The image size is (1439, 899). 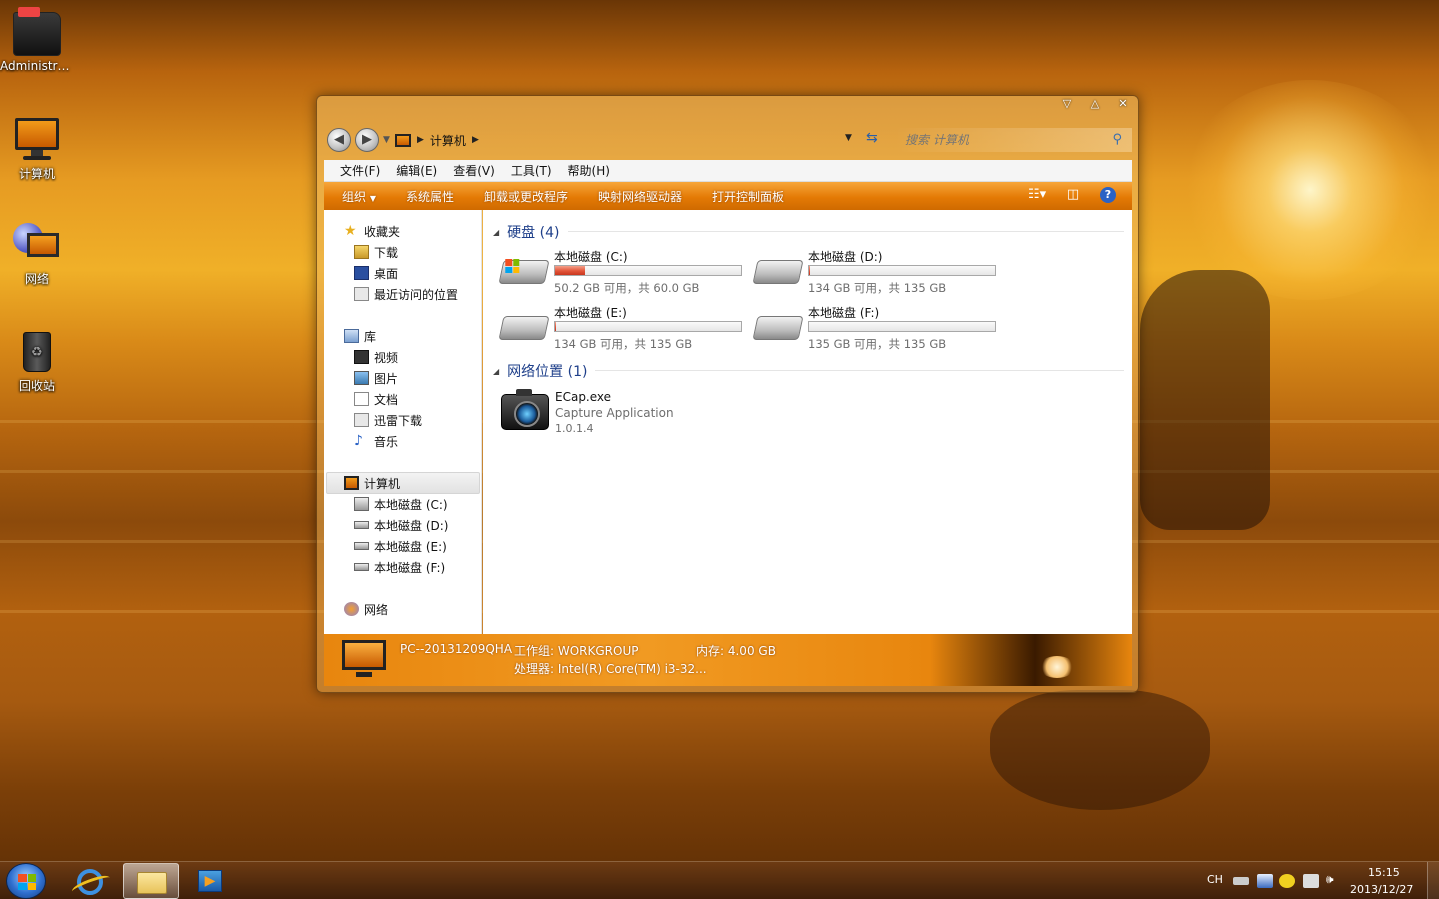 What do you see at coordinates (351, 483) in the screenshot?
I see `computer-icon` at bounding box center [351, 483].